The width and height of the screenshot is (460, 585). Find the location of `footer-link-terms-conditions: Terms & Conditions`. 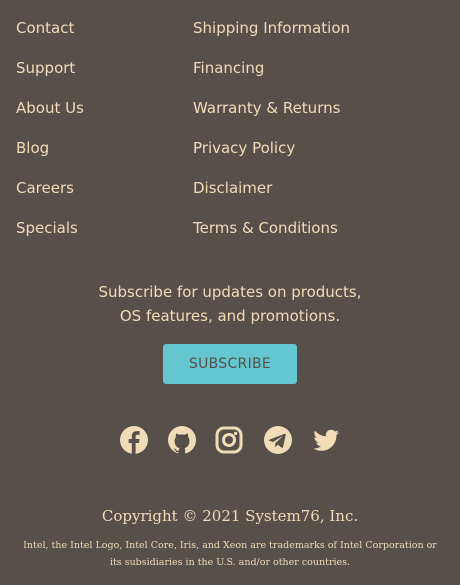

footer-link-terms-conditions: Terms & Conditions is located at coordinates (271, 236).